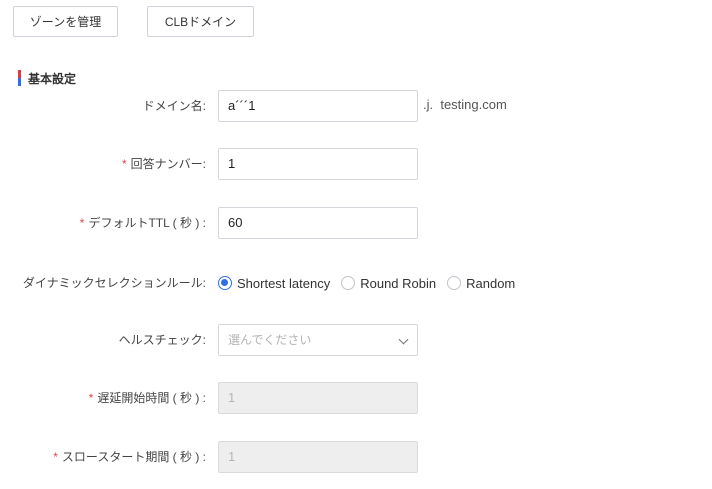  Describe the element at coordinates (318, 223) in the screenshot. I see `default-ttl-input: 60` at that location.